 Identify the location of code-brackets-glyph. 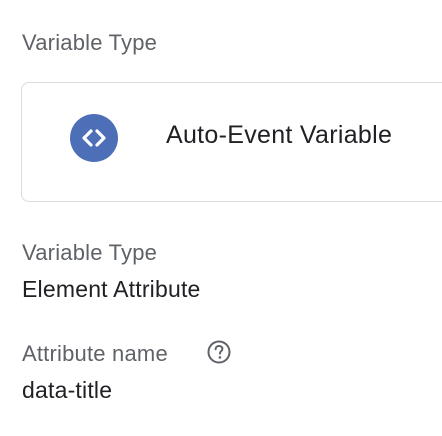
(94, 138).